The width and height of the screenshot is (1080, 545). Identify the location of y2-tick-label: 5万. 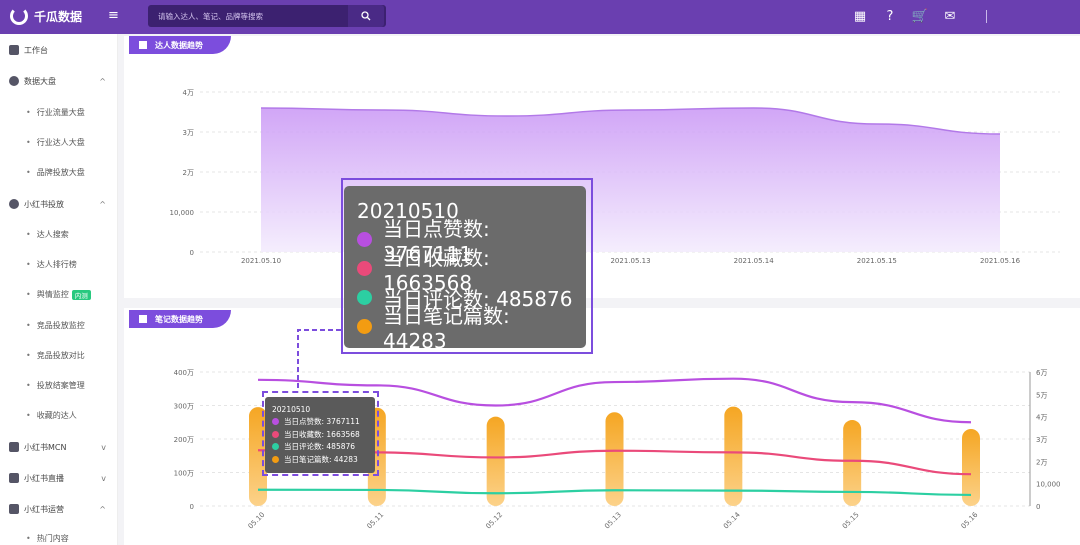
(1041, 395).